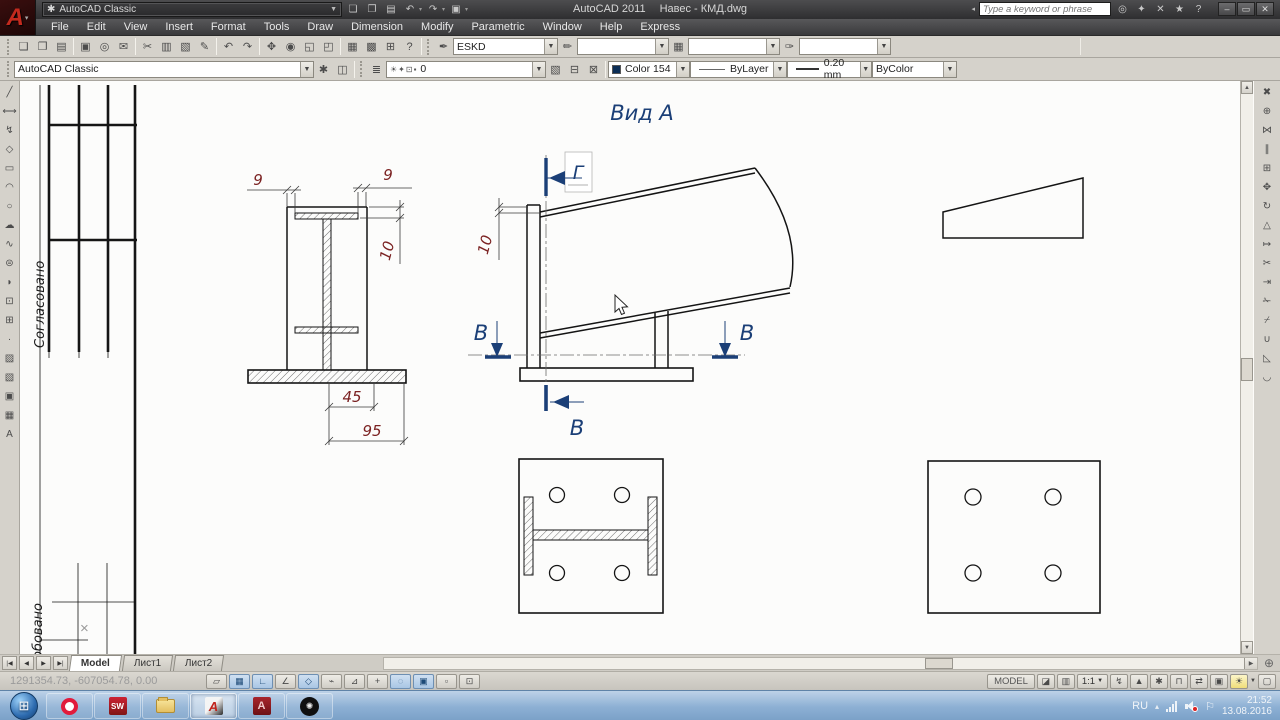 The width and height of the screenshot is (1280, 720). Describe the element at coordinates (678, 47) in the screenshot. I see `table-style-icon: ▦` at that location.